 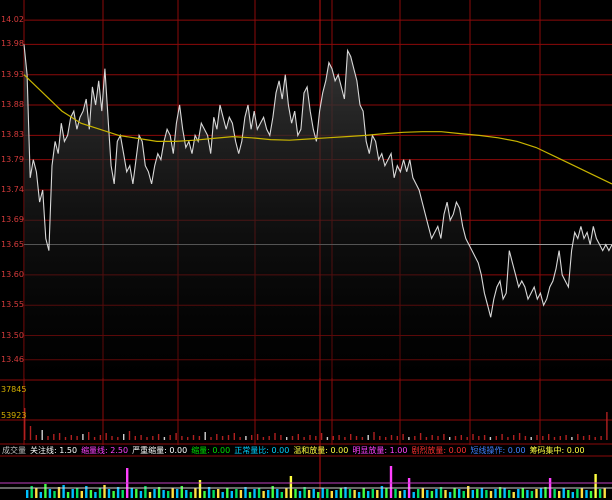 What do you see at coordinates (557, 450) in the screenshot?
I see `legend-item: 筹码集中: 0.00` at bounding box center [557, 450].